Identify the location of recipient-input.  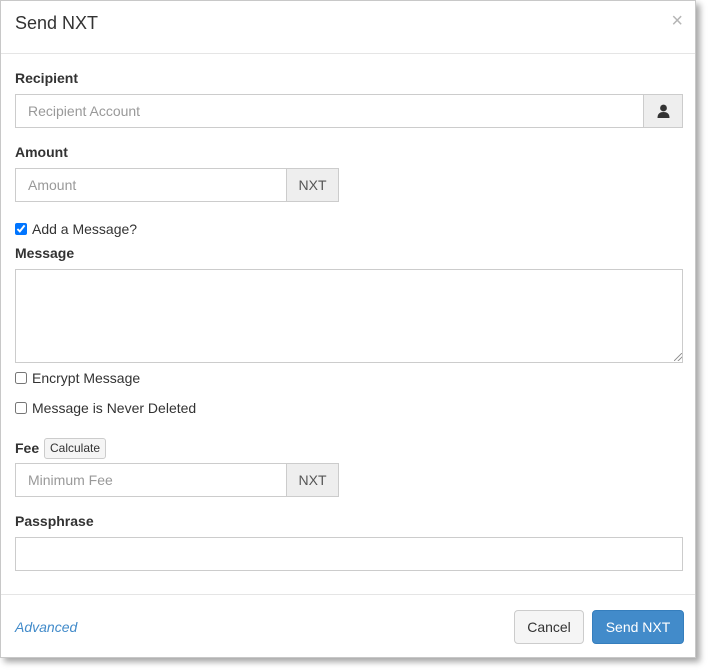
(329, 111).